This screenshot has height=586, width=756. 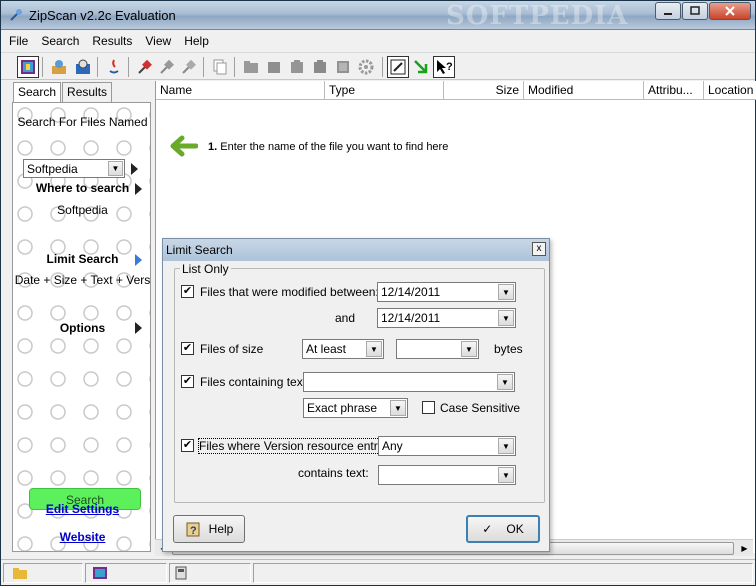 I want to click on column-modified: Modified, so click(x=584, y=90).